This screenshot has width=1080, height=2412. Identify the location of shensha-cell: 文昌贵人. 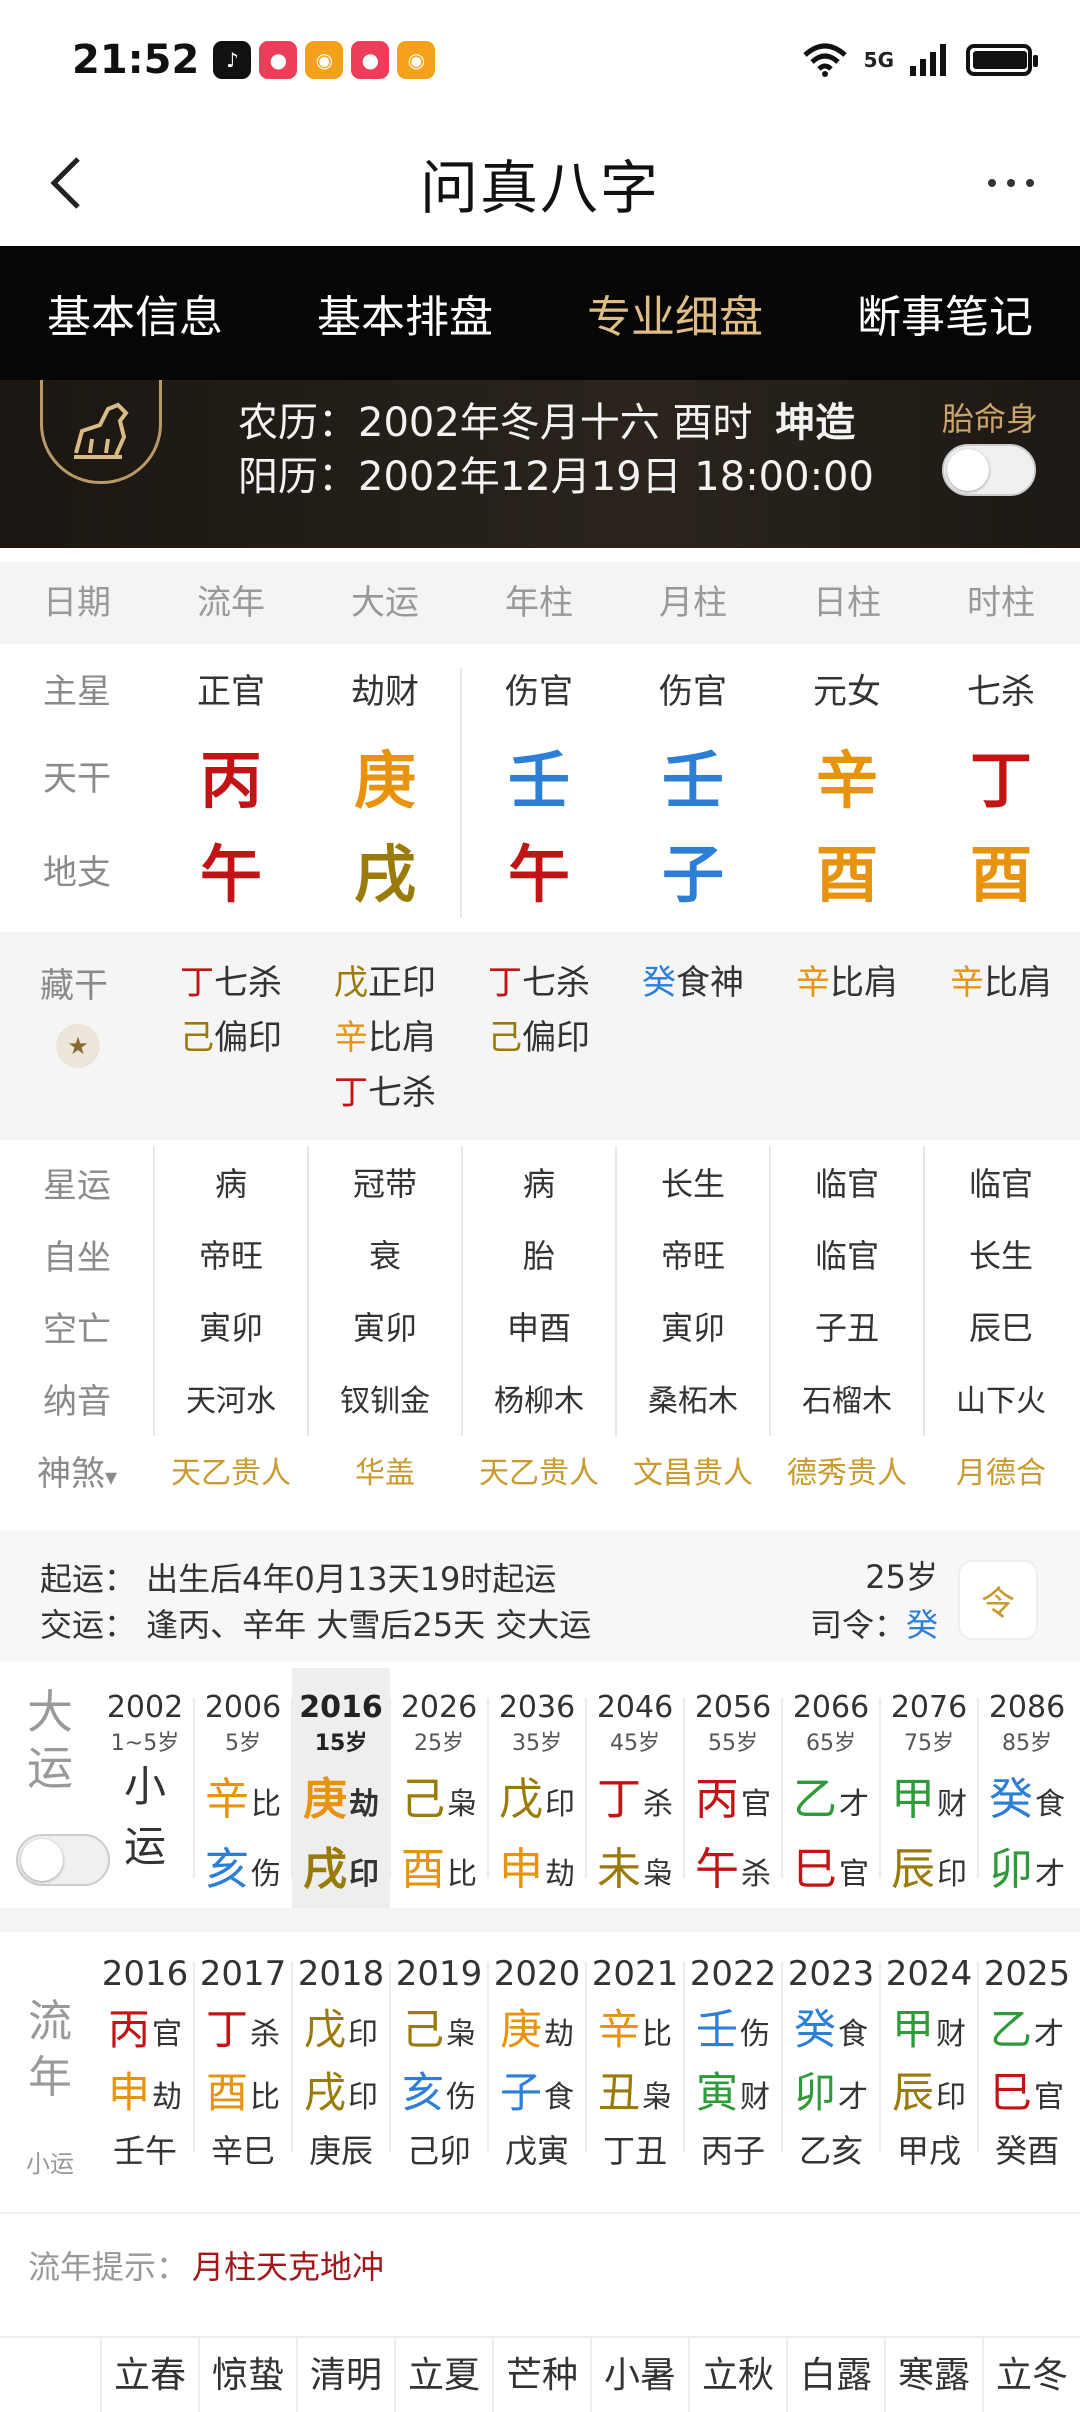
(693, 1470).